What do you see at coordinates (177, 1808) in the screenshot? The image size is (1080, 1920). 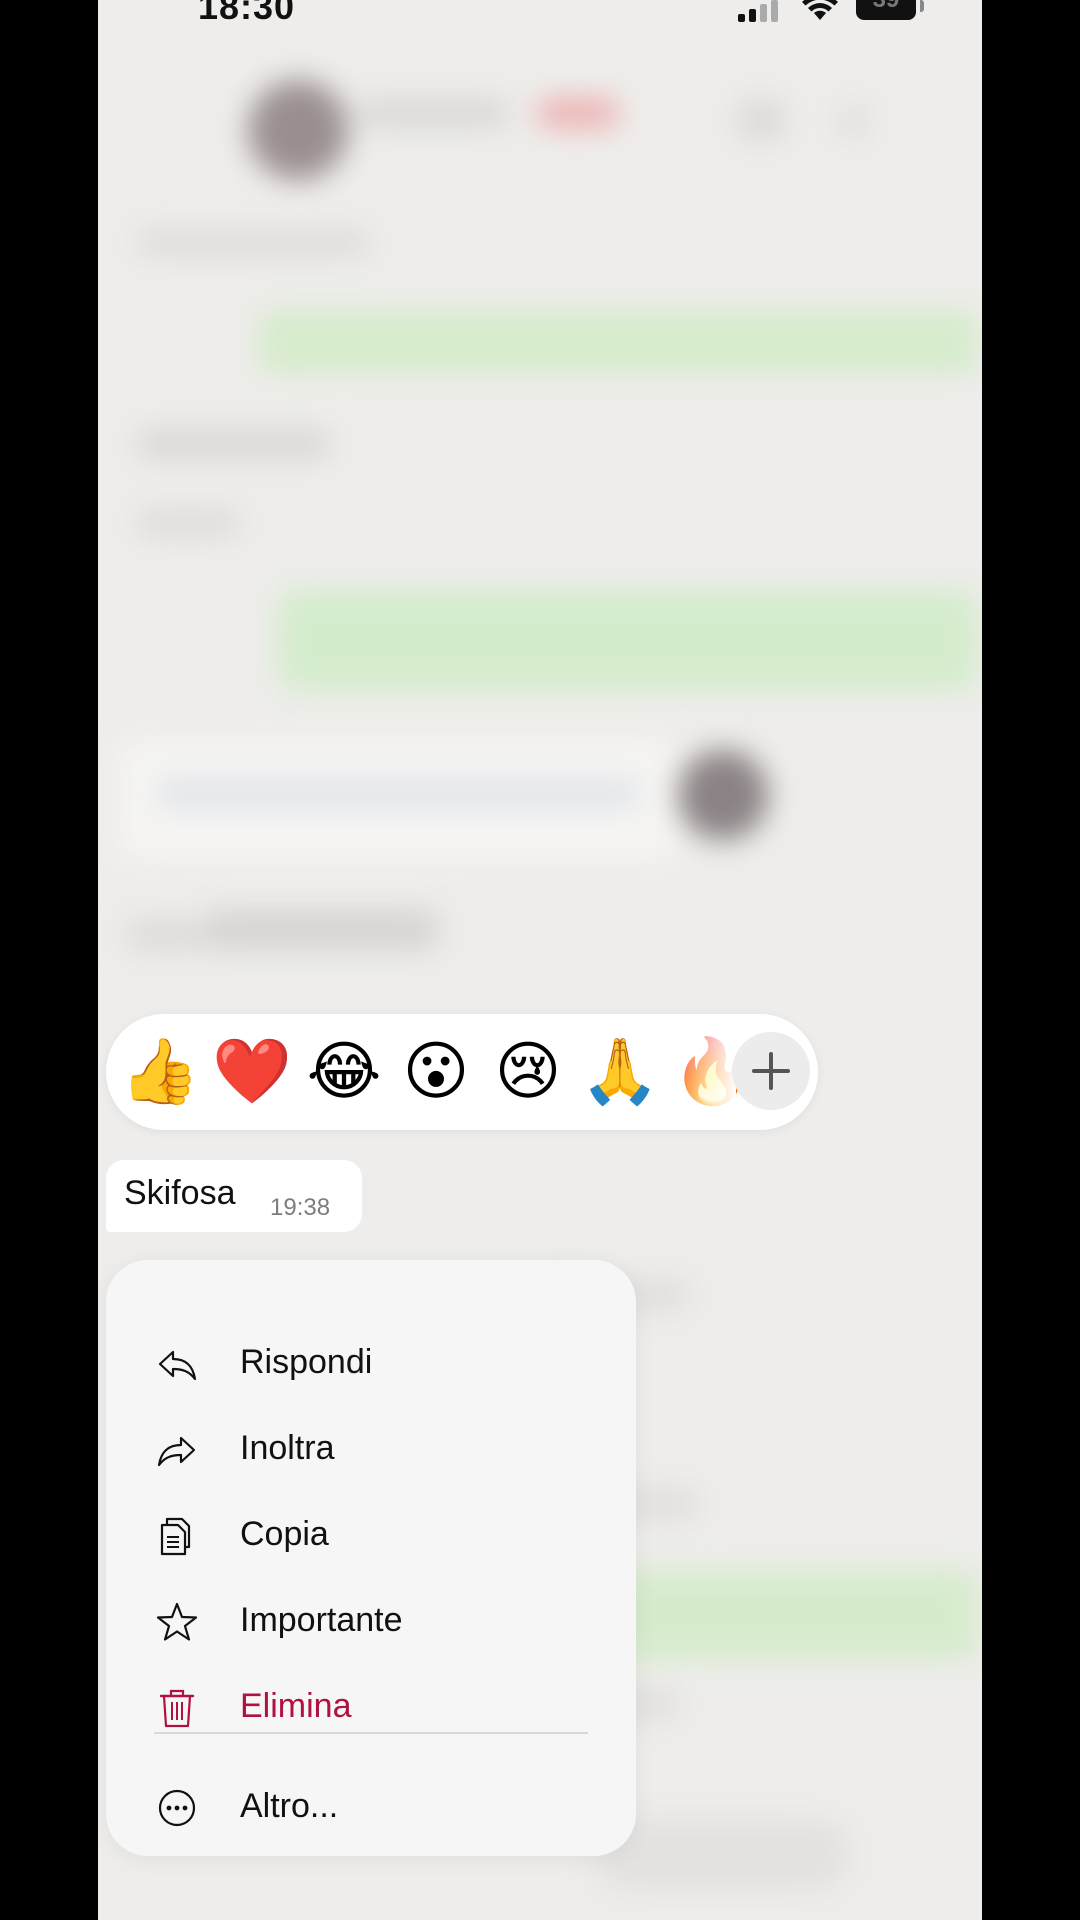 I see `more-icon` at bounding box center [177, 1808].